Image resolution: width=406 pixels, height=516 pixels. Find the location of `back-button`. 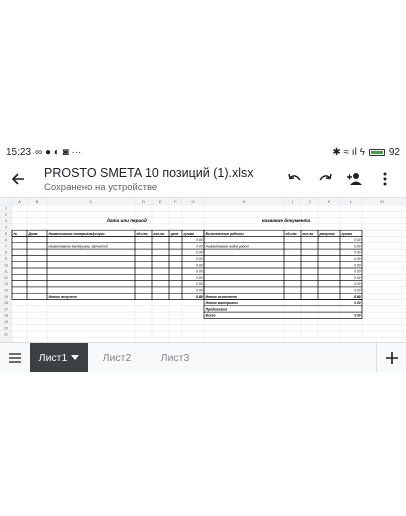

back-button is located at coordinates (18, 179).